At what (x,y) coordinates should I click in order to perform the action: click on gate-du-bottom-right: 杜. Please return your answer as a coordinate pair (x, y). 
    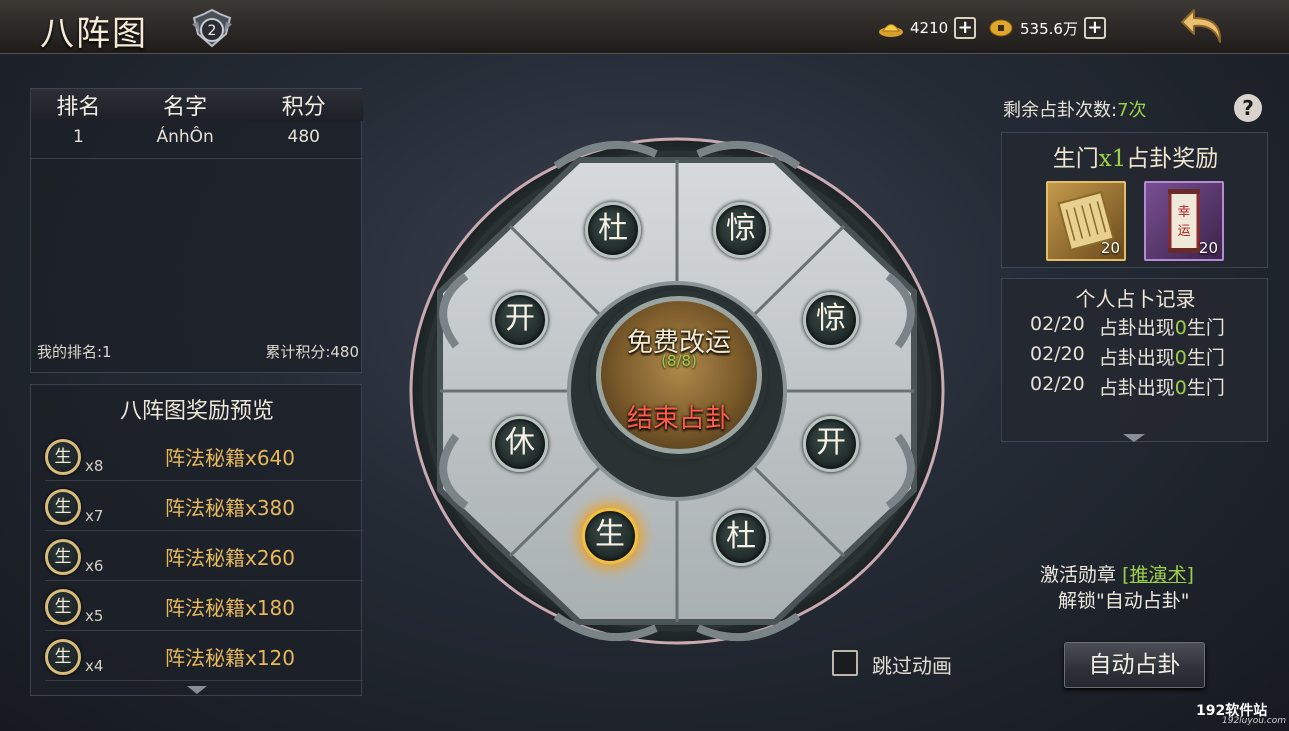
    Looking at the image, I should click on (741, 538).